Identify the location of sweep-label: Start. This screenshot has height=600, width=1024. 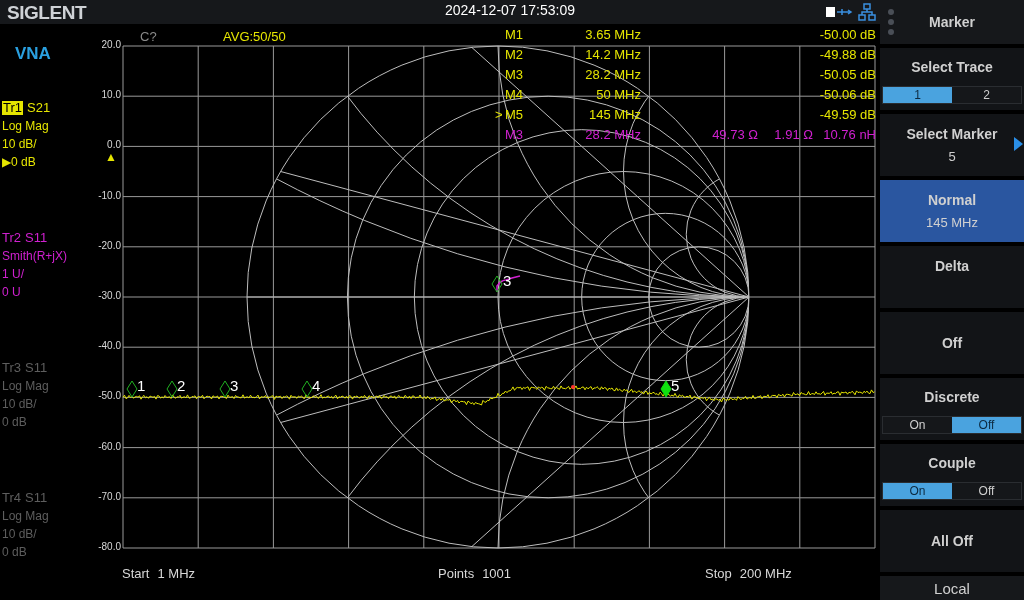
(136, 573).